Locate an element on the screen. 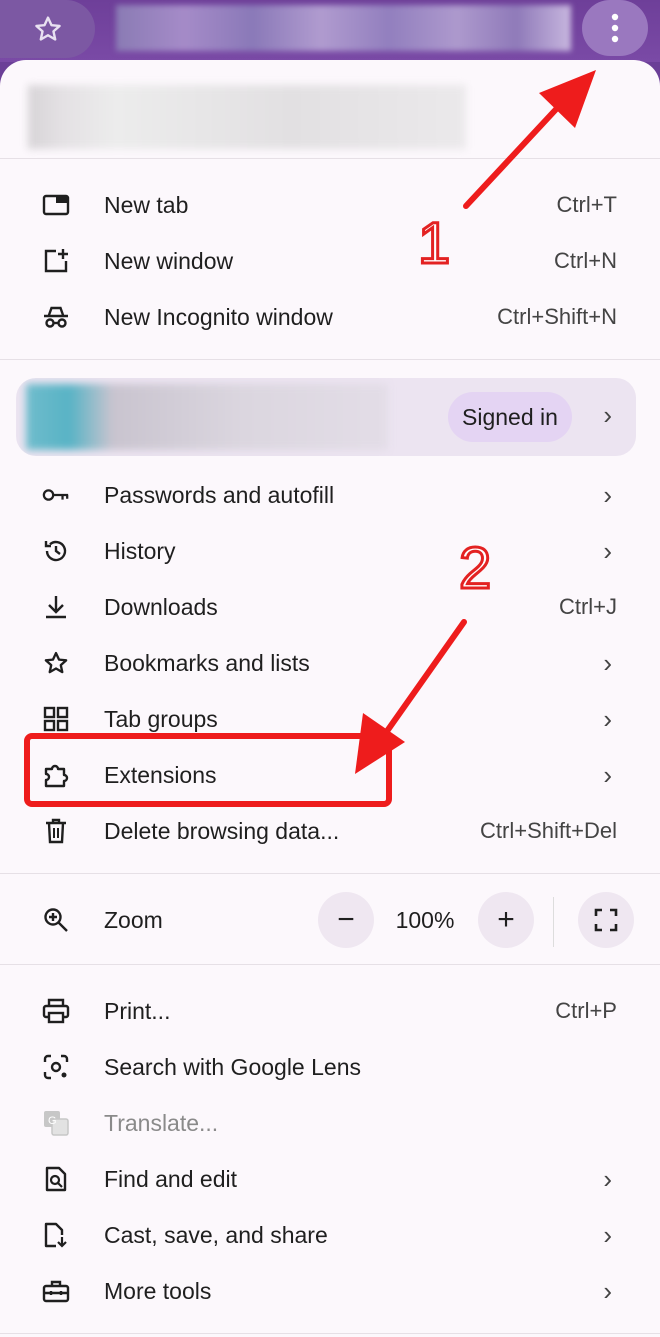  download-icon is located at coordinates (56, 607).